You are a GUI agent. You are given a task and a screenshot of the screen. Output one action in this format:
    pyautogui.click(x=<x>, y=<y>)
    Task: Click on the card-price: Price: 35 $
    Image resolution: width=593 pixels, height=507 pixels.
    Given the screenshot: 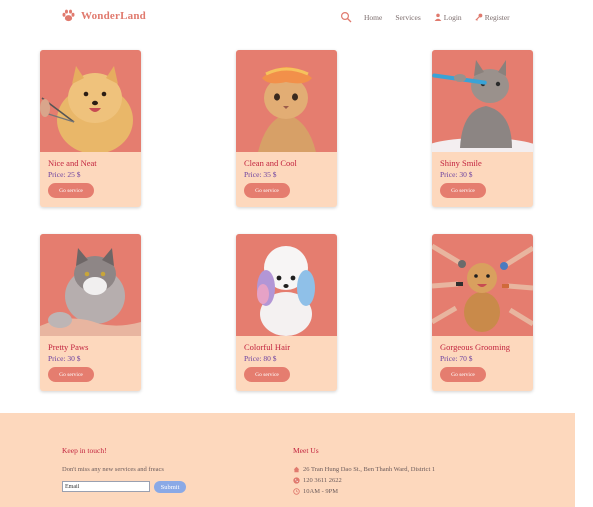 What is the action you would take?
    pyautogui.click(x=260, y=174)
    